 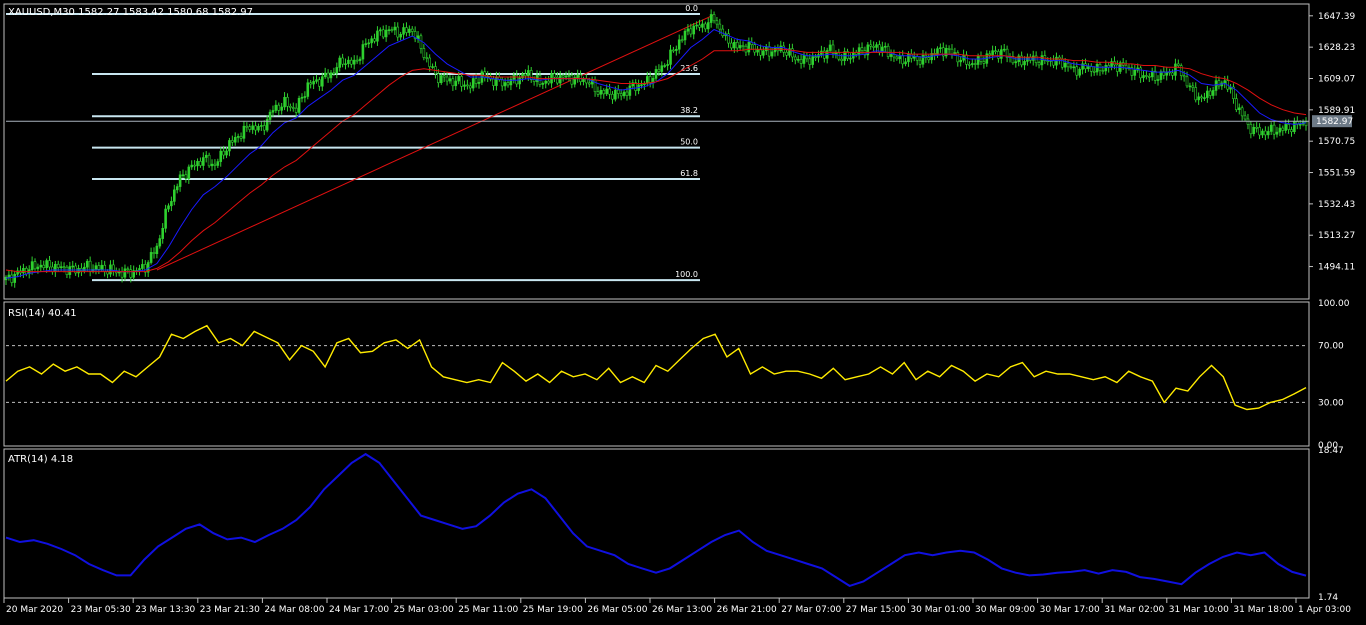 I want to click on current-price-label: 1582.97, so click(x=1334, y=122).